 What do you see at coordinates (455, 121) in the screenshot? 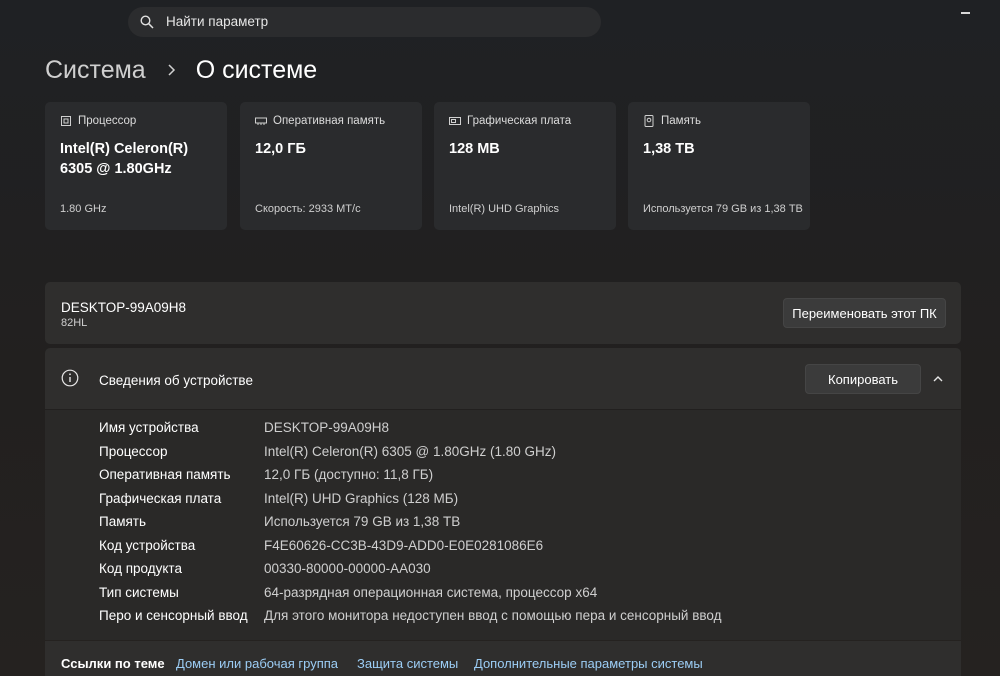
I see `graphics-card-icon` at bounding box center [455, 121].